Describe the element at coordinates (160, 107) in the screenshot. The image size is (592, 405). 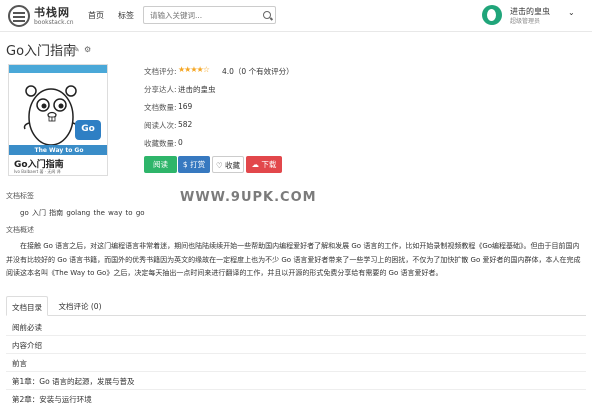
I see `doc-count-label: 文档数量:` at that location.